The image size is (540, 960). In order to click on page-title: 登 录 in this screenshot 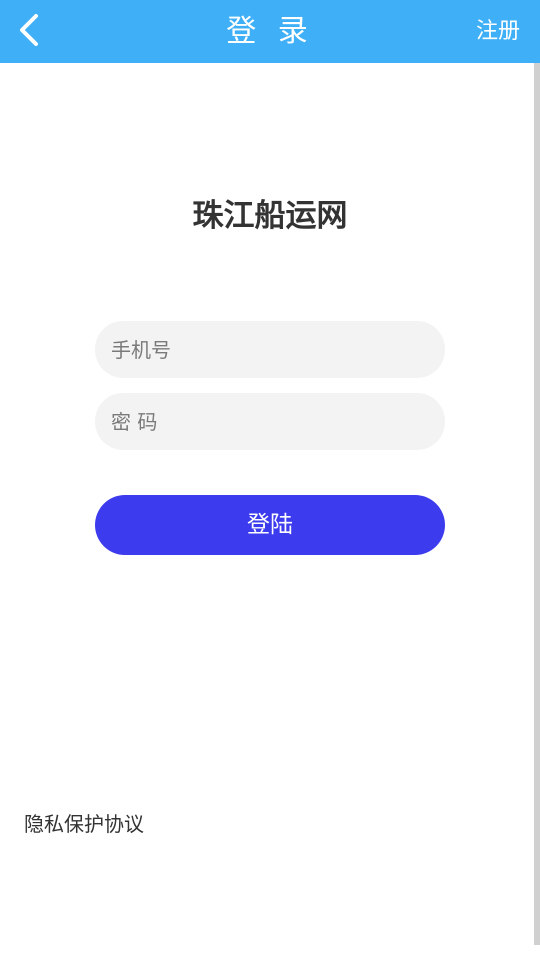, I will do `click(270, 31)`.